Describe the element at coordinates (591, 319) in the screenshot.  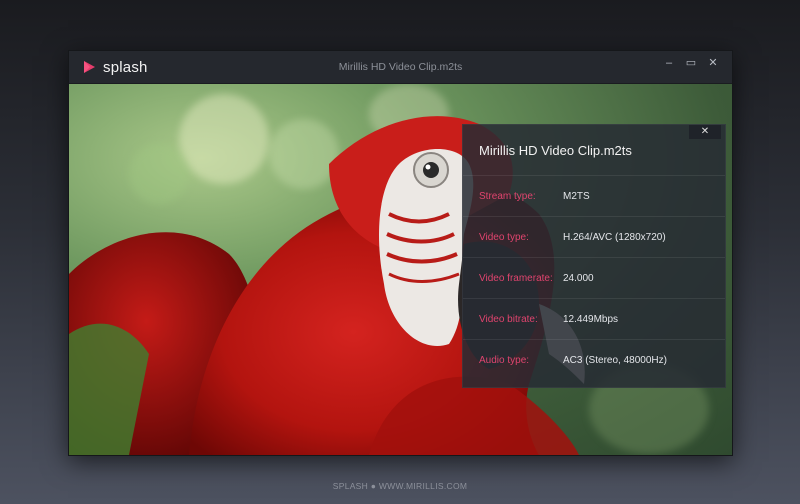
I see `info-value: 12.449Mbps` at that location.